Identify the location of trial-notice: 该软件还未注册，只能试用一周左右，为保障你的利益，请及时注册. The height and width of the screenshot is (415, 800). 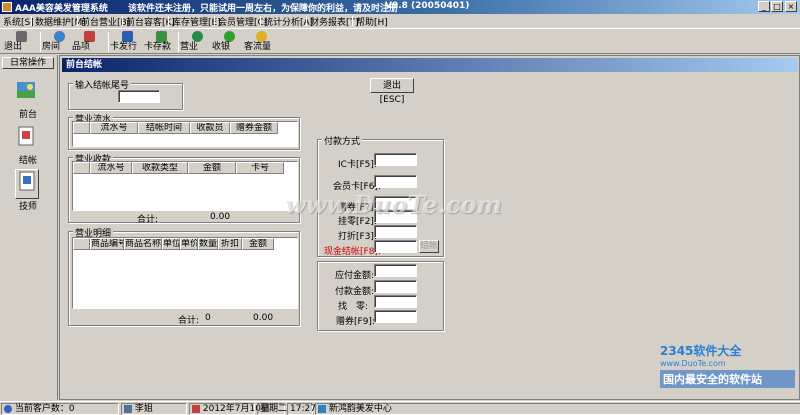
(263, 9).